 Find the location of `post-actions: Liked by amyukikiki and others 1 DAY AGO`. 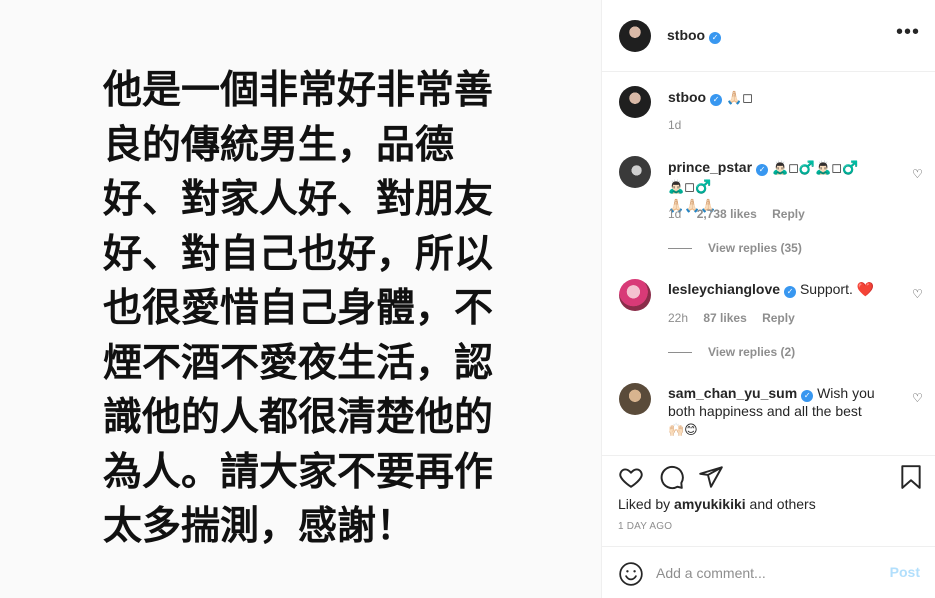

post-actions: Liked by amyukikiki and others 1 DAY AGO is located at coordinates (768, 500).